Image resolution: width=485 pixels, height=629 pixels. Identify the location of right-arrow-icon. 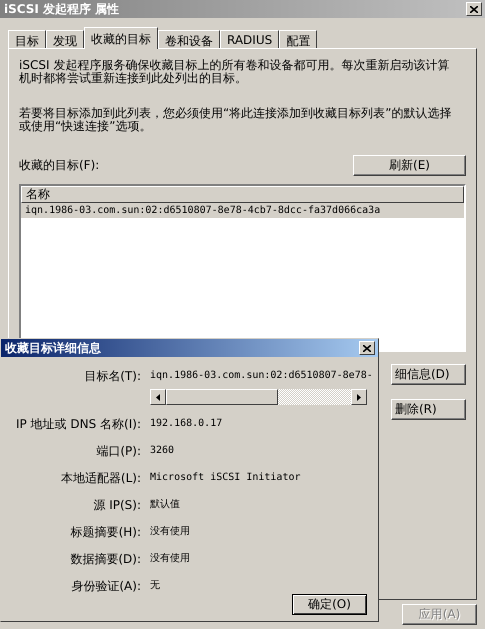
(359, 397).